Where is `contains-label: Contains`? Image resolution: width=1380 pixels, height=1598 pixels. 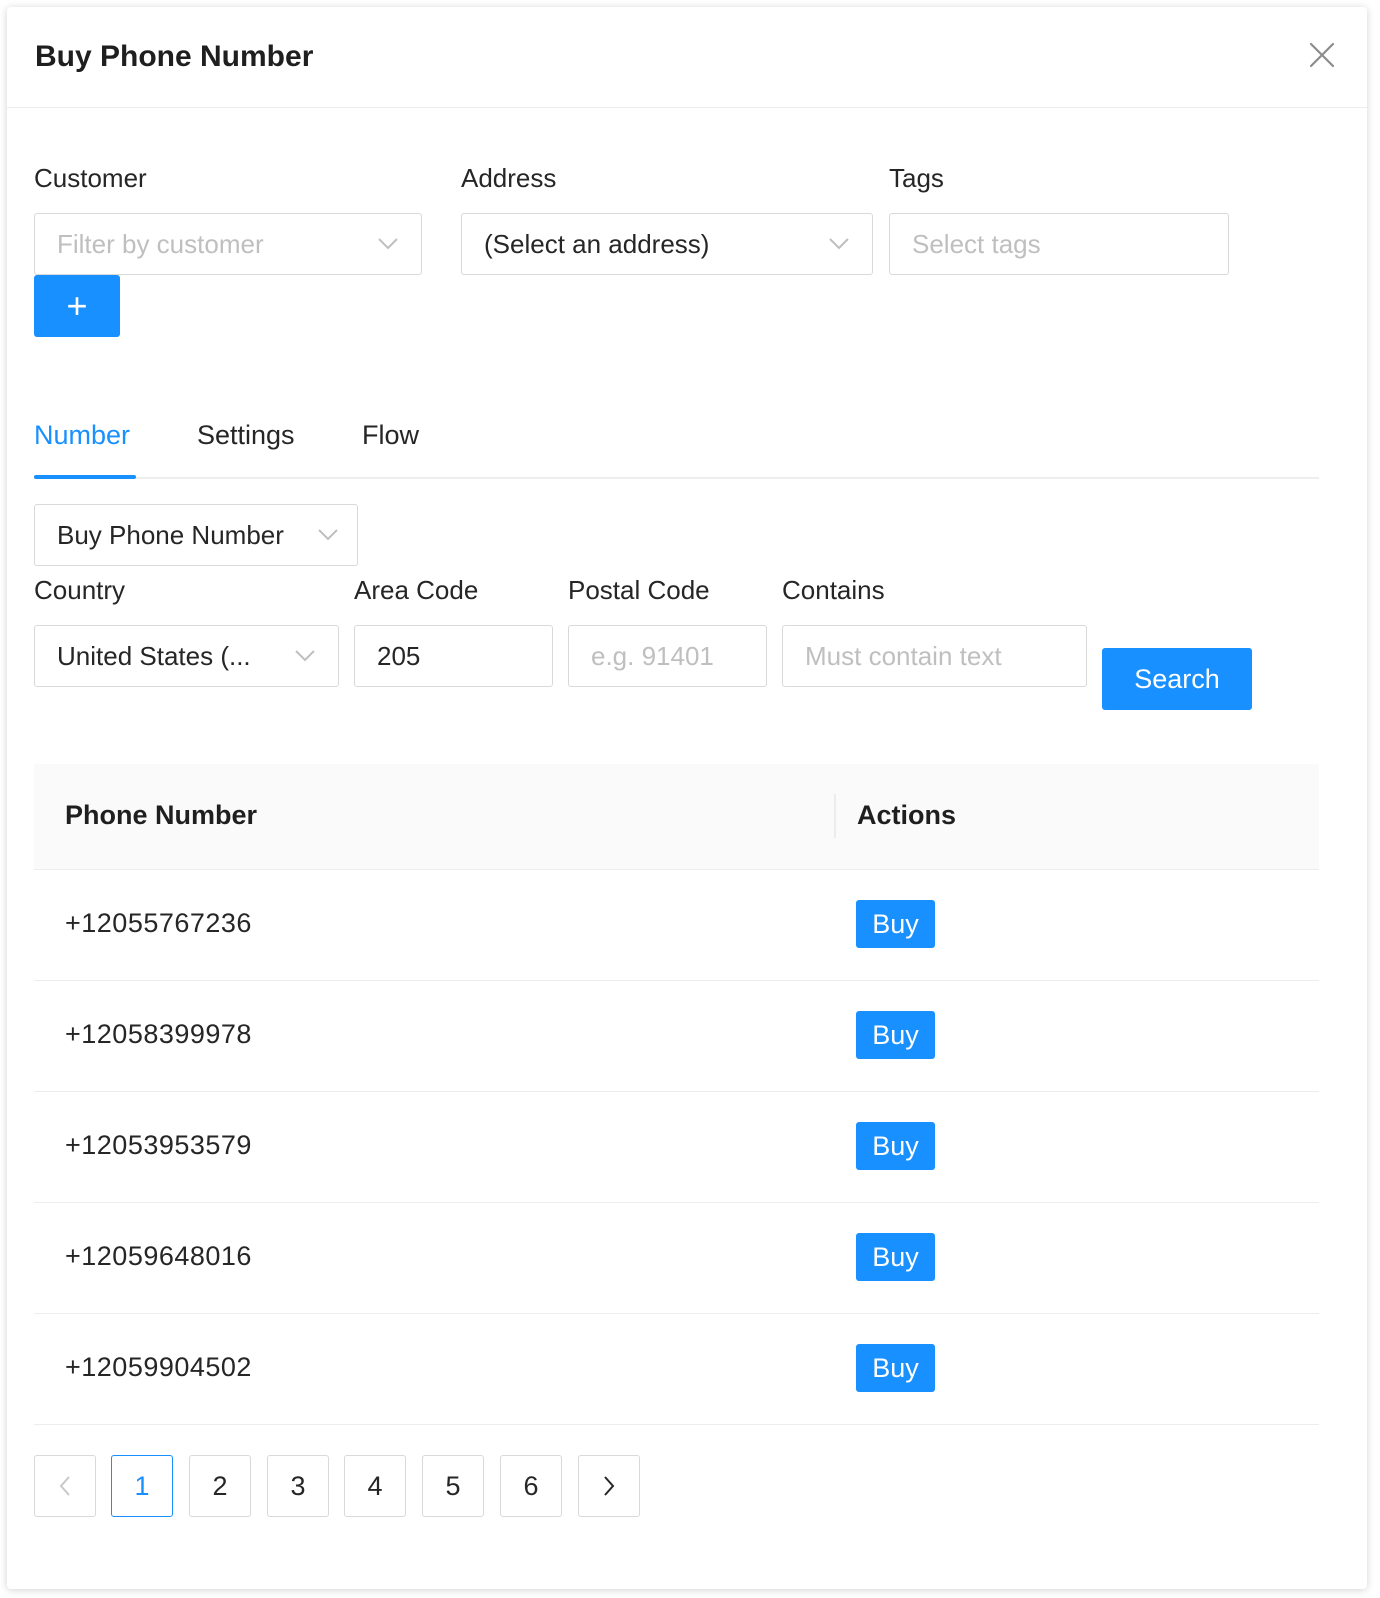
contains-label: Contains is located at coordinates (833, 590).